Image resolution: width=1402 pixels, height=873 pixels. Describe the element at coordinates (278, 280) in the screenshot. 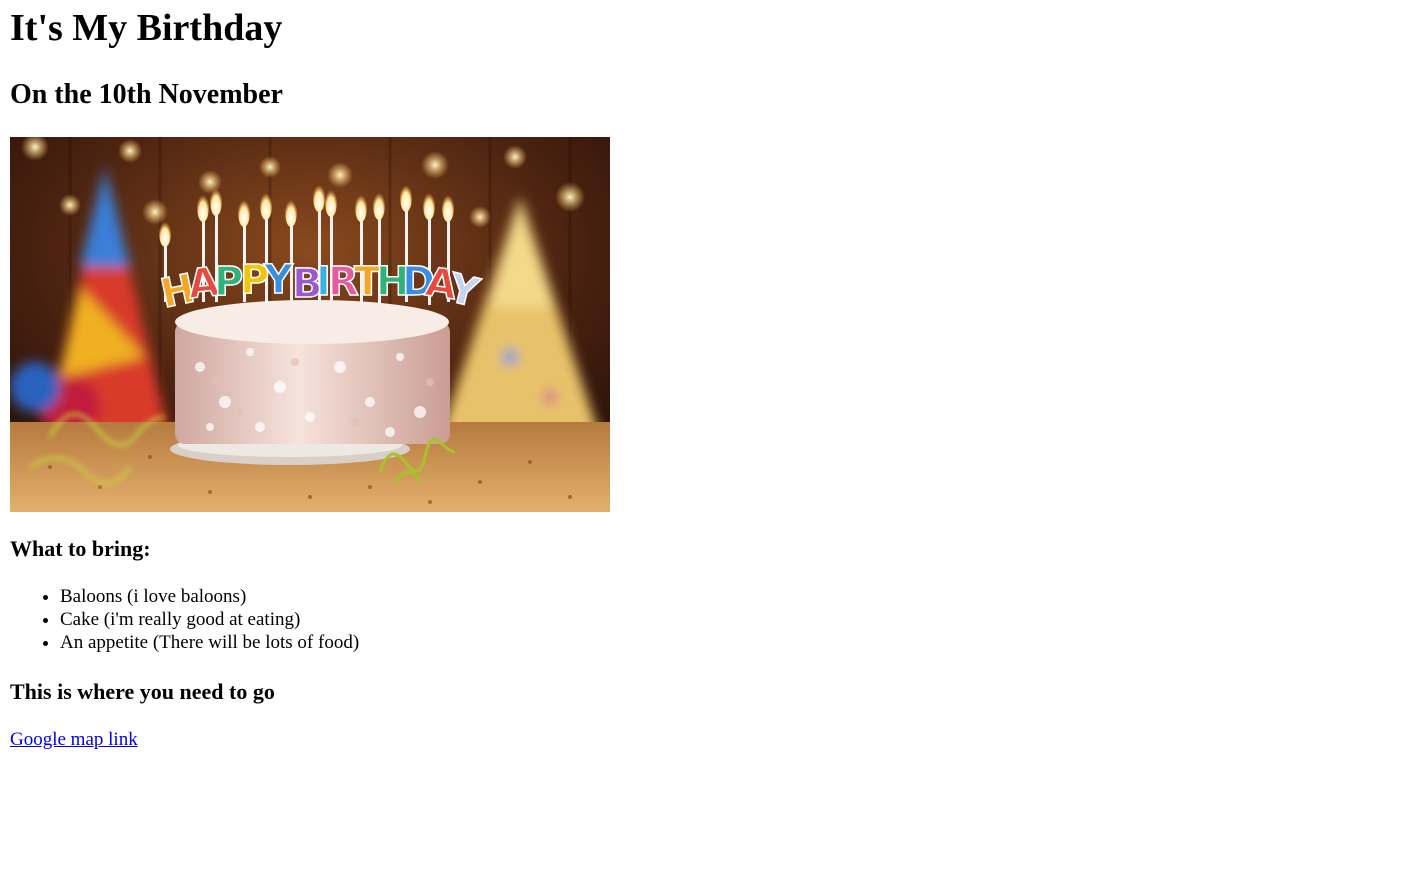

I see `svg-text: Y` at that location.